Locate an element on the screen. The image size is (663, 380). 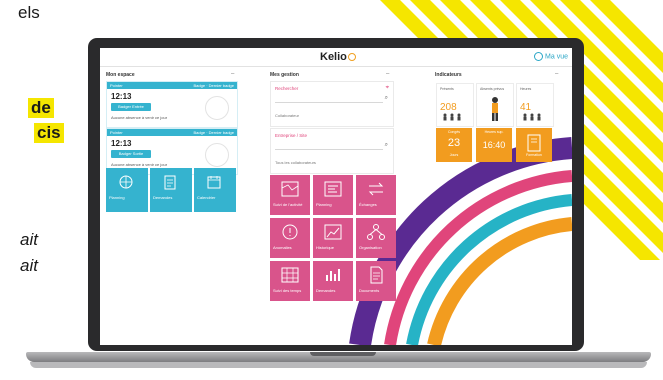
stat-value: 41 is located at coordinates (526, 107).